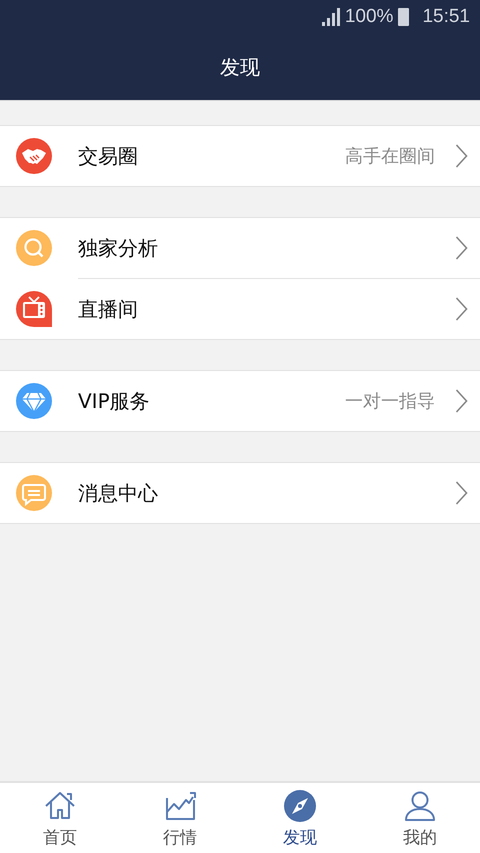 The height and width of the screenshot is (853, 480). Describe the element at coordinates (108, 156) in the screenshot. I see `menu-label: 交易圈` at that location.